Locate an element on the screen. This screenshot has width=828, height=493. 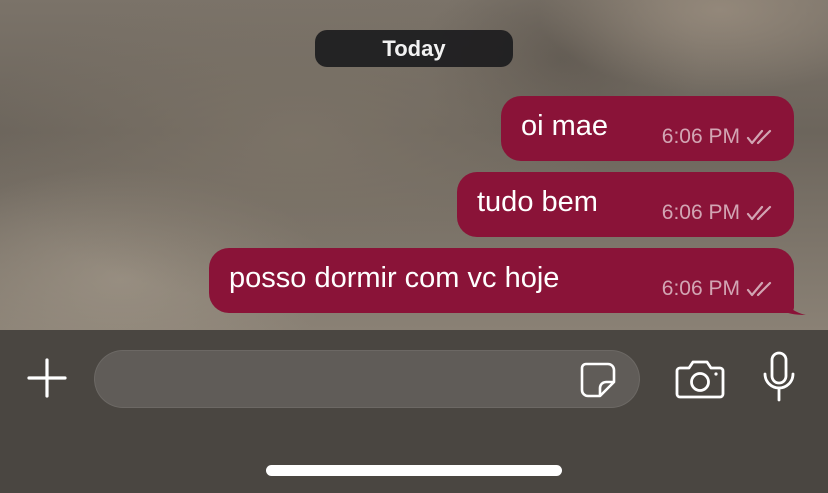
message-text: oi mae is located at coordinates (565, 126).